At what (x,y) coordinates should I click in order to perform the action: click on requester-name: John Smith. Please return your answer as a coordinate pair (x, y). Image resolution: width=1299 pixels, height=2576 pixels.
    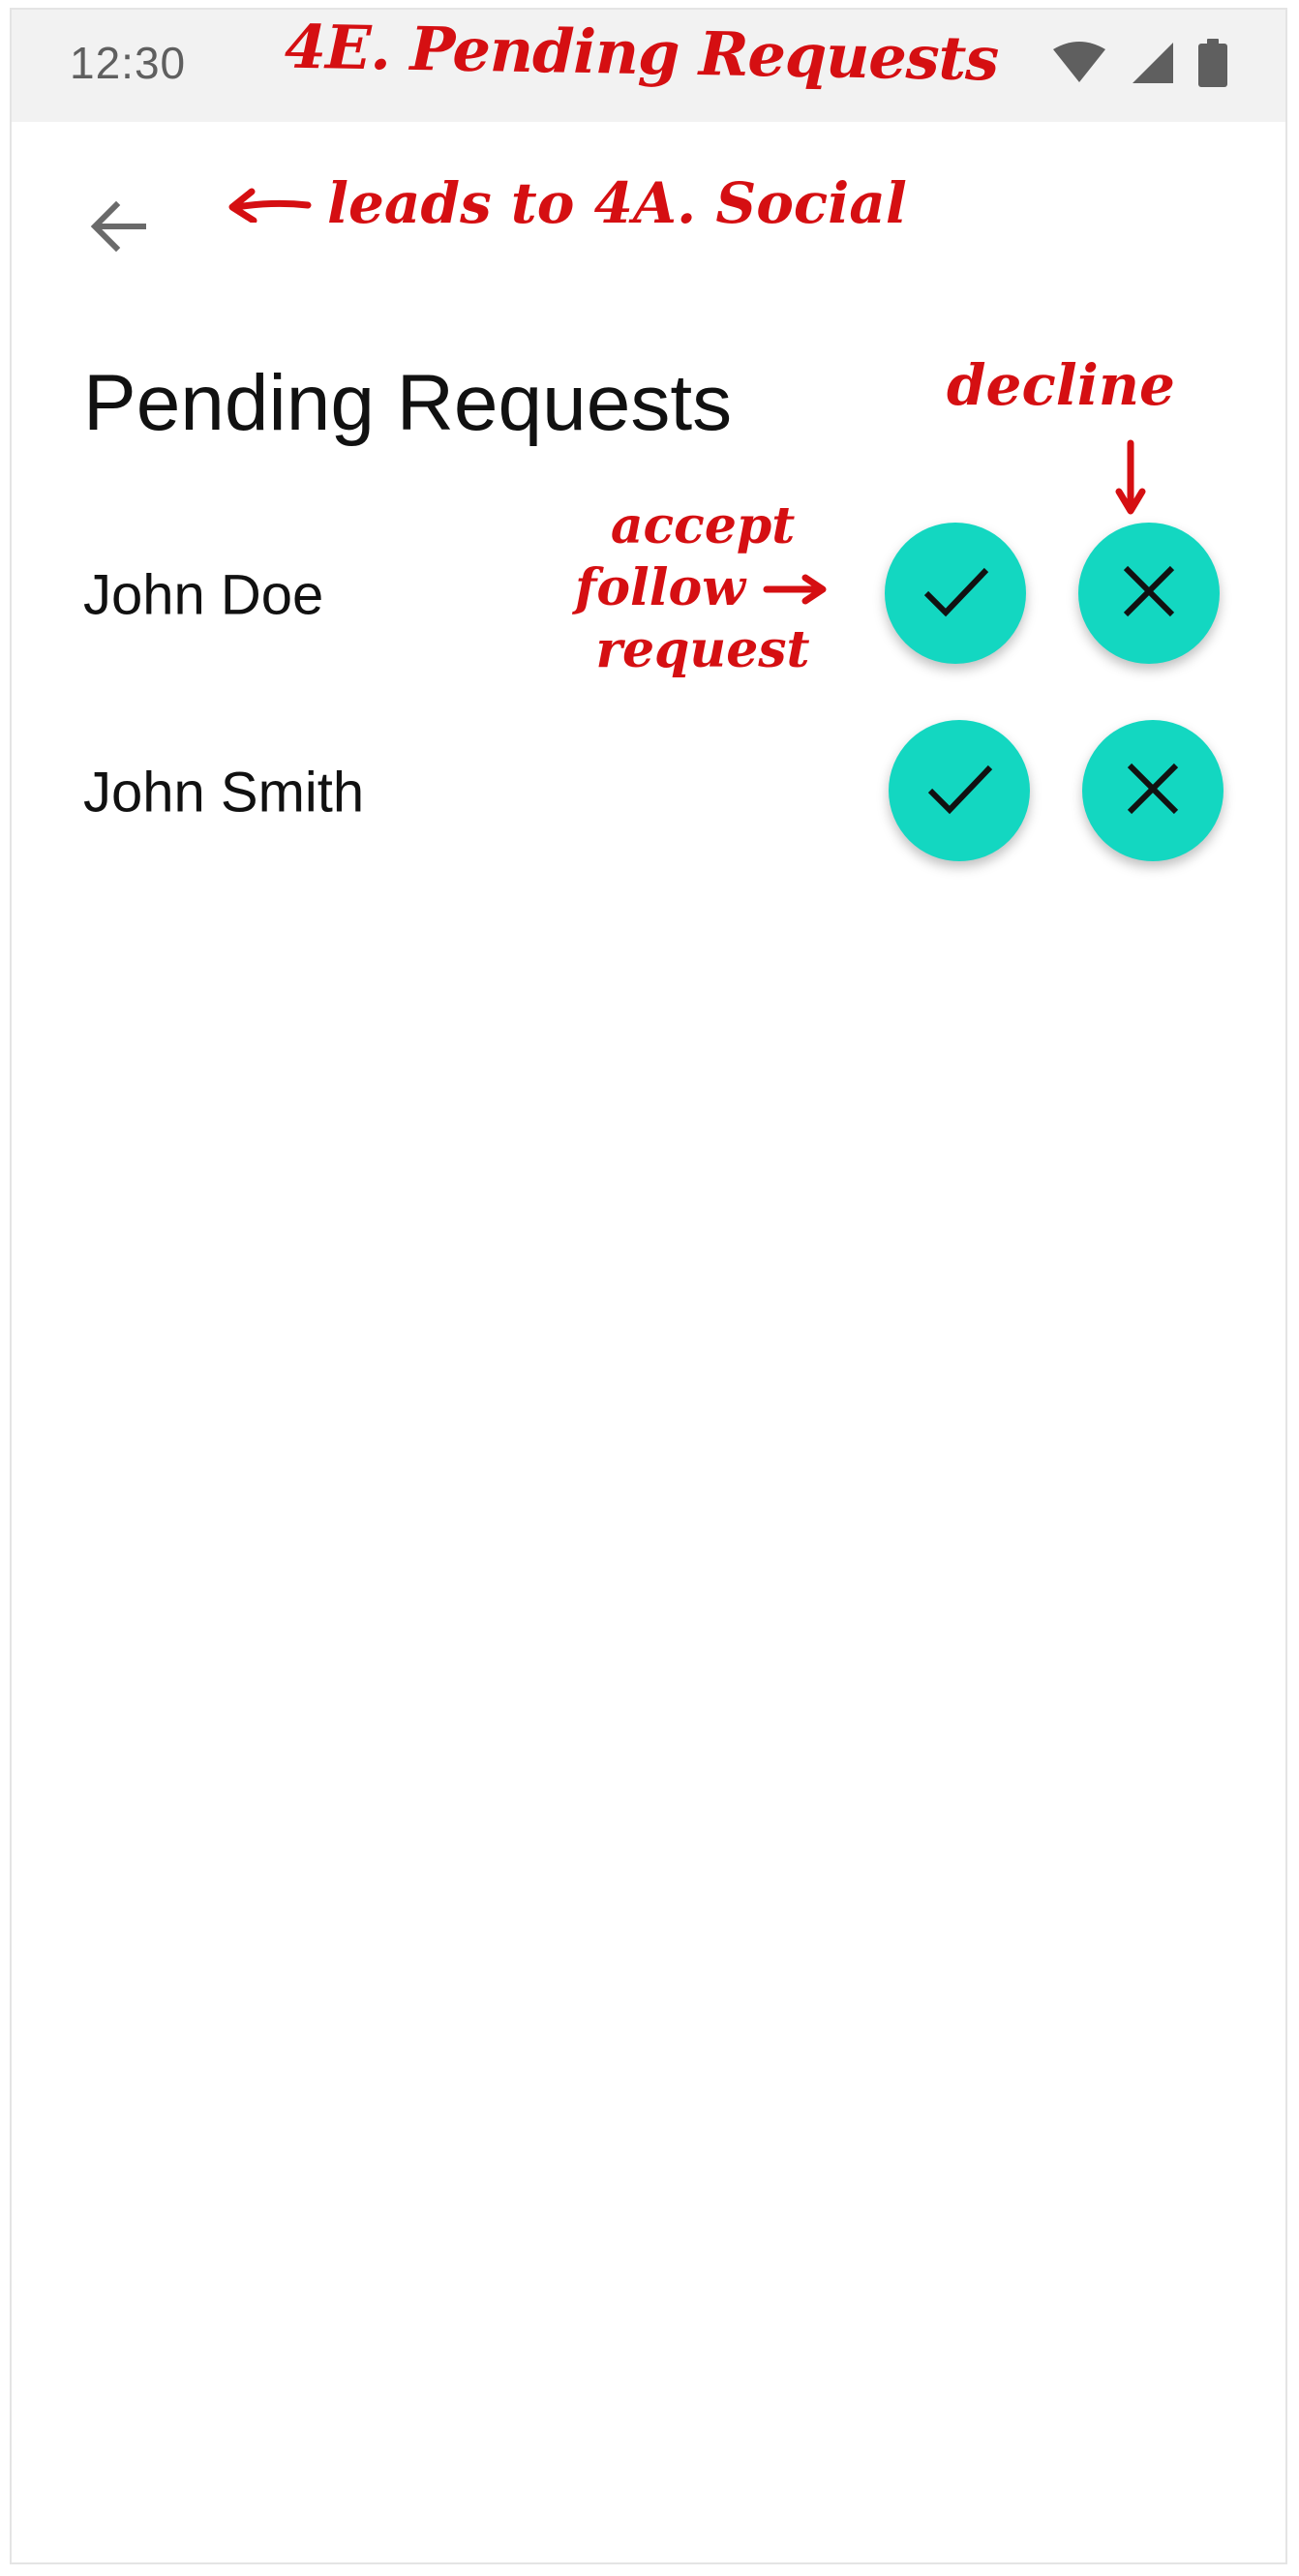
    Looking at the image, I should click on (224, 792).